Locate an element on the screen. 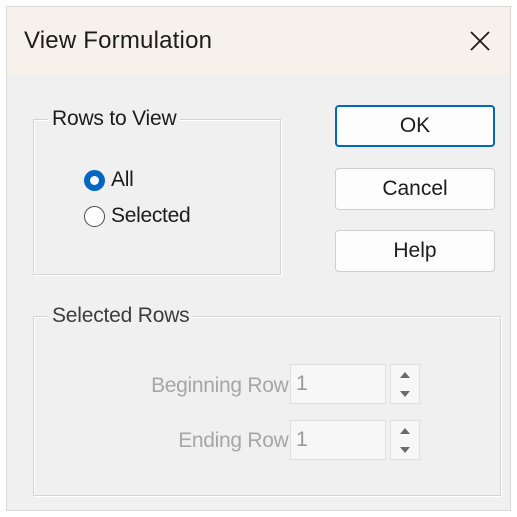 This screenshot has width=517, height=517. help-button: Help is located at coordinates (415, 251).